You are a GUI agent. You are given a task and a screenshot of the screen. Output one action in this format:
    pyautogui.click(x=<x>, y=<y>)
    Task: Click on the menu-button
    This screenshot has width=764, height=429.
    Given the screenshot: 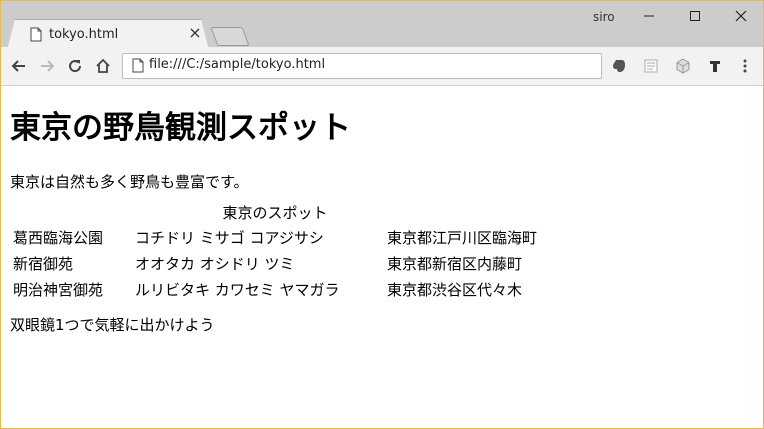 What is the action you would take?
    pyautogui.click(x=745, y=66)
    